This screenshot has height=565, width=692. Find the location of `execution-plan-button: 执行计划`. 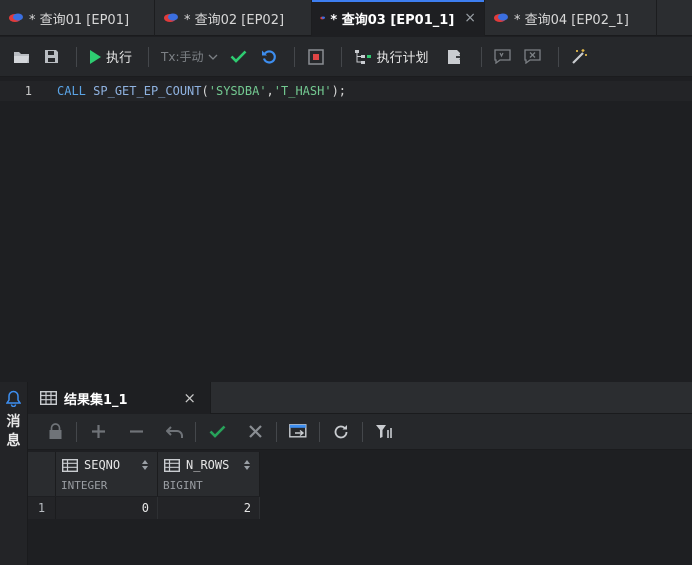

execution-plan-button: 执行计划 is located at coordinates (391, 57).